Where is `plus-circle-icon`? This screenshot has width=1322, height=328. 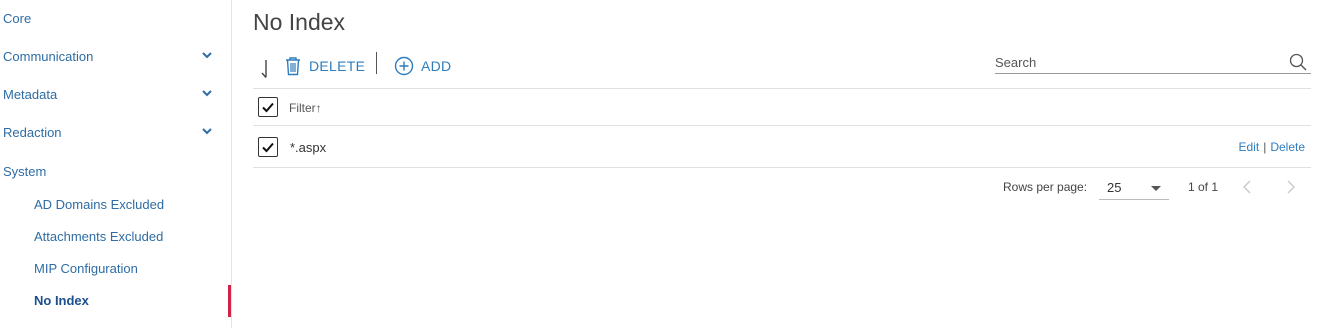
plus-circle-icon is located at coordinates (404, 66).